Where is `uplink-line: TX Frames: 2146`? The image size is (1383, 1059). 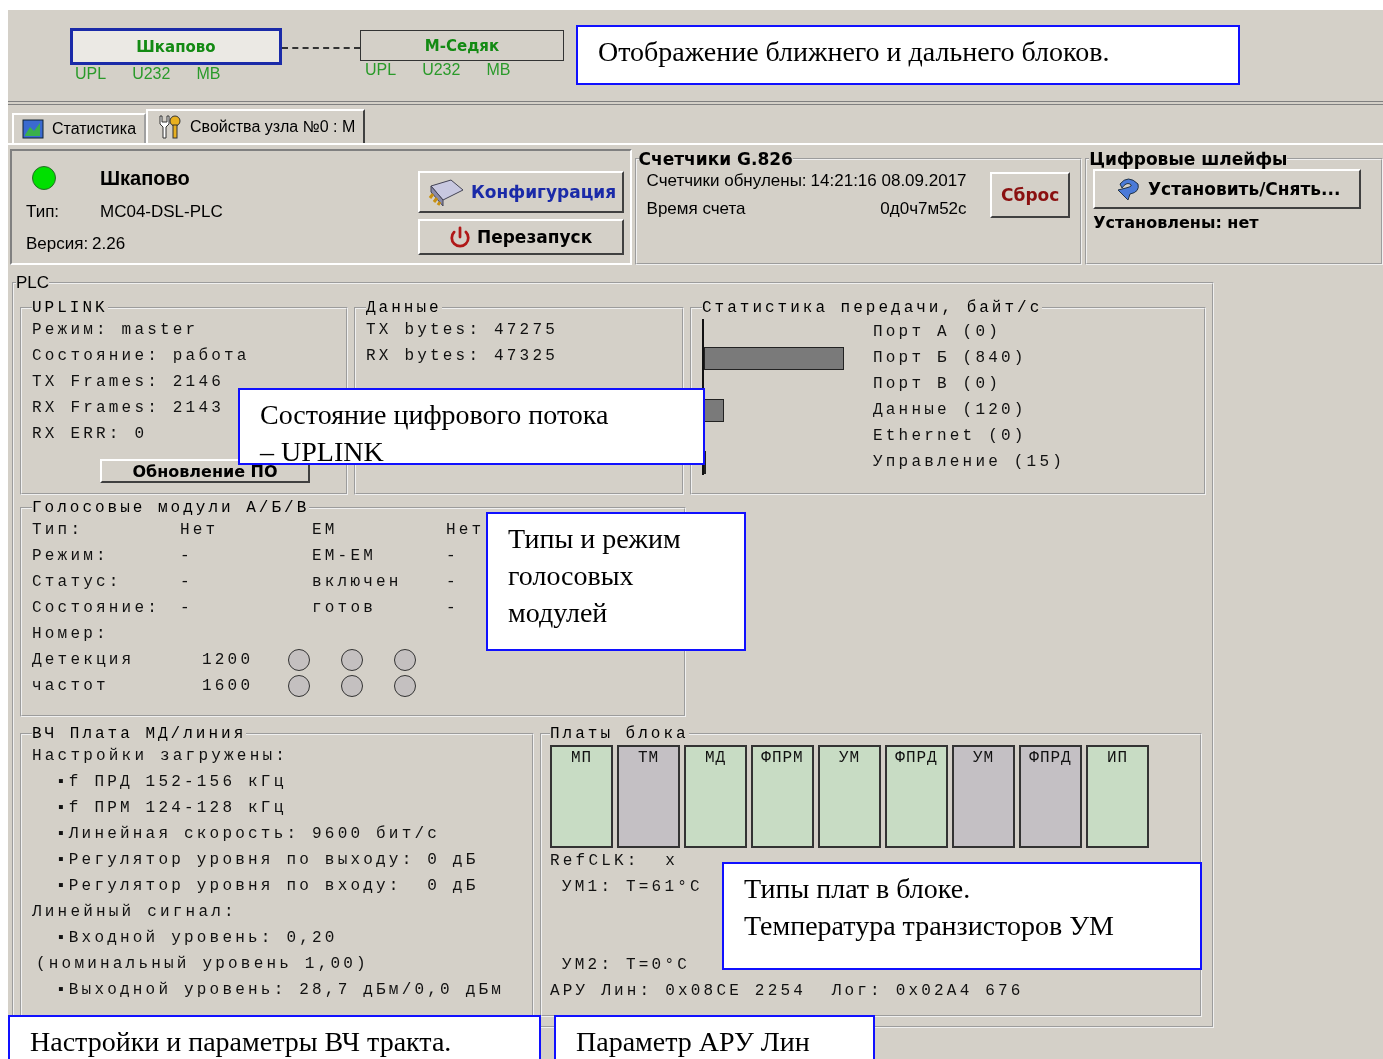
uplink-line: TX Frames: 2146 is located at coordinates (128, 382).